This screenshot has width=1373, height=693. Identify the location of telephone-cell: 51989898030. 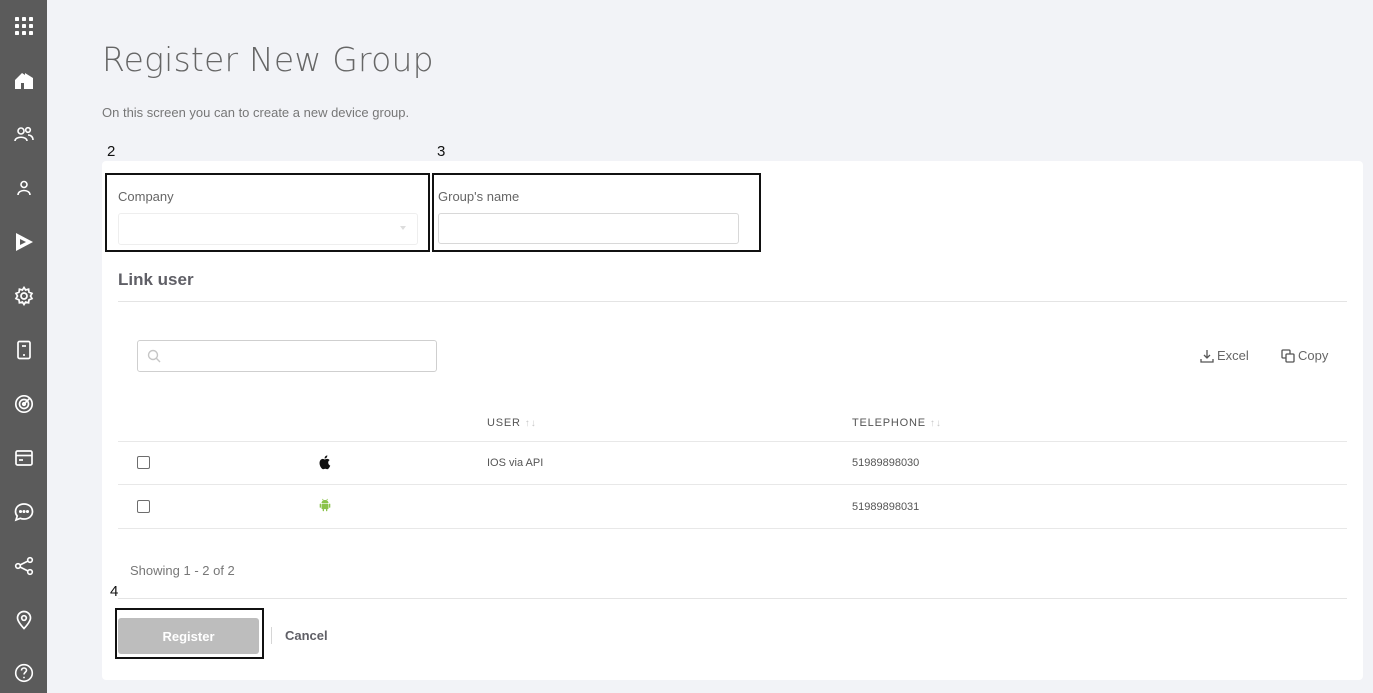
(886, 463).